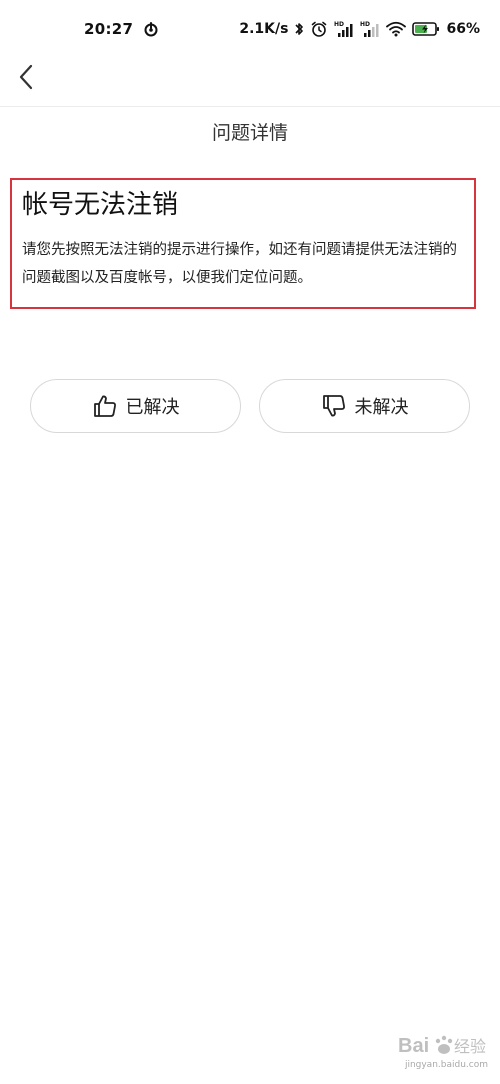 This screenshot has width=500, height=1084. I want to click on bluetooth-icon, so click(299, 29).